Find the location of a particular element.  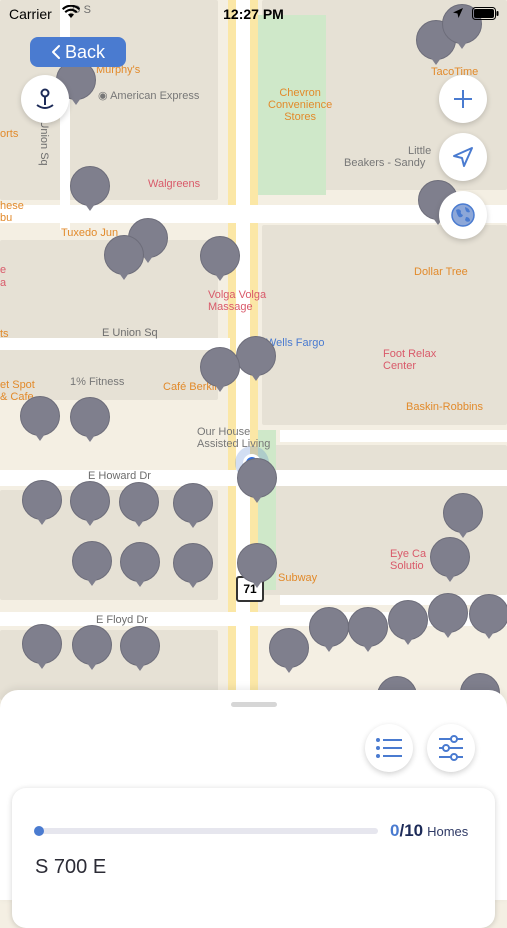

chevron-left-icon is located at coordinates (55, 52).